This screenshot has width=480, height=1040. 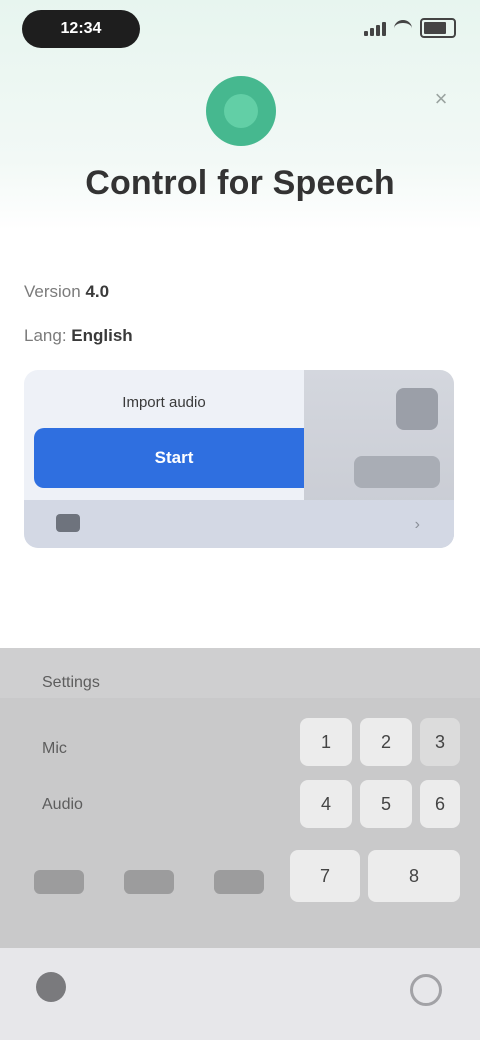 What do you see at coordinates (326, 742) in the screenshot?
I see `key-1: 1` at bounding box center [326, 742].